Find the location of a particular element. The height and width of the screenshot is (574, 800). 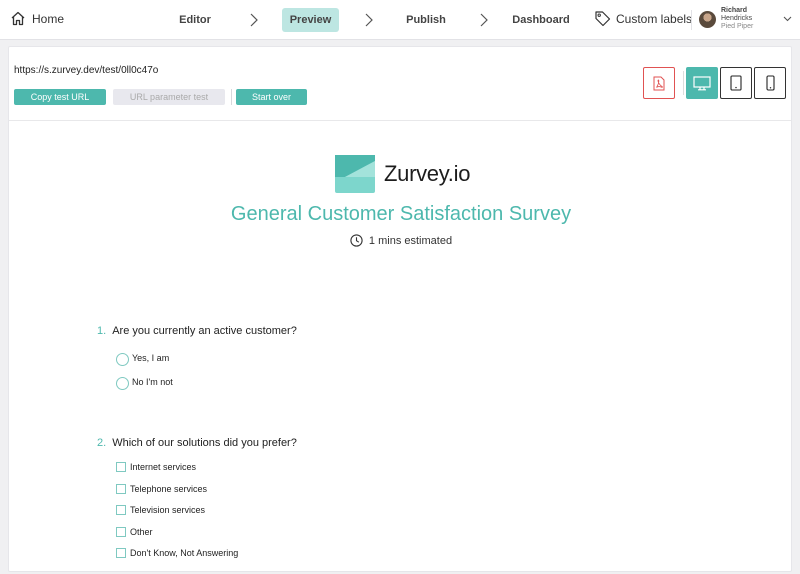

checkbox-option: Other is located at coordinates (134, 532).